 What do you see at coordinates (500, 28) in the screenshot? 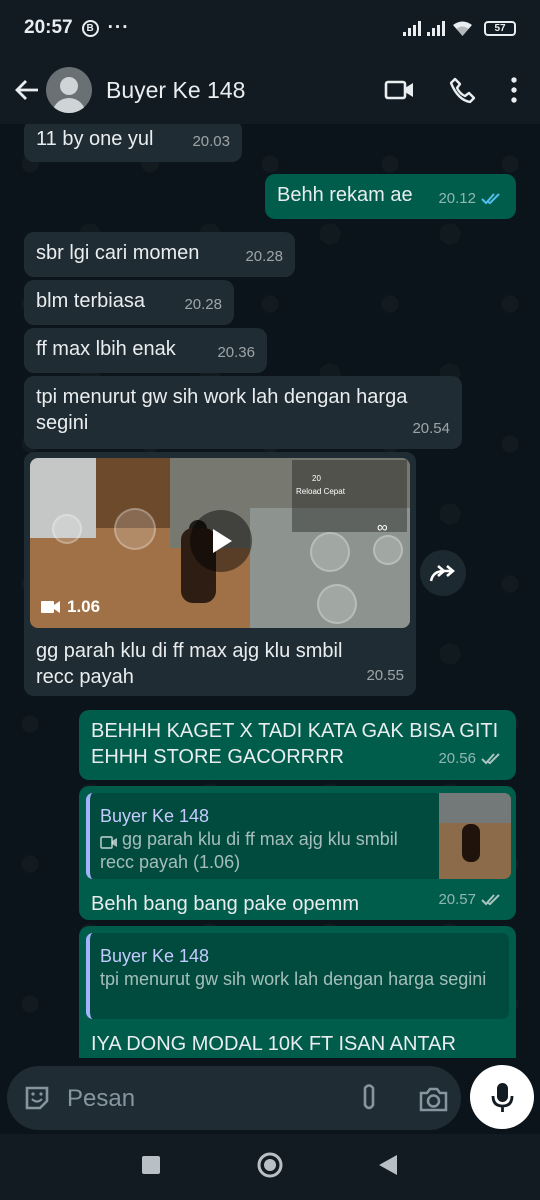
I see `battery-icon: 57` at bounding box center [500, 28].